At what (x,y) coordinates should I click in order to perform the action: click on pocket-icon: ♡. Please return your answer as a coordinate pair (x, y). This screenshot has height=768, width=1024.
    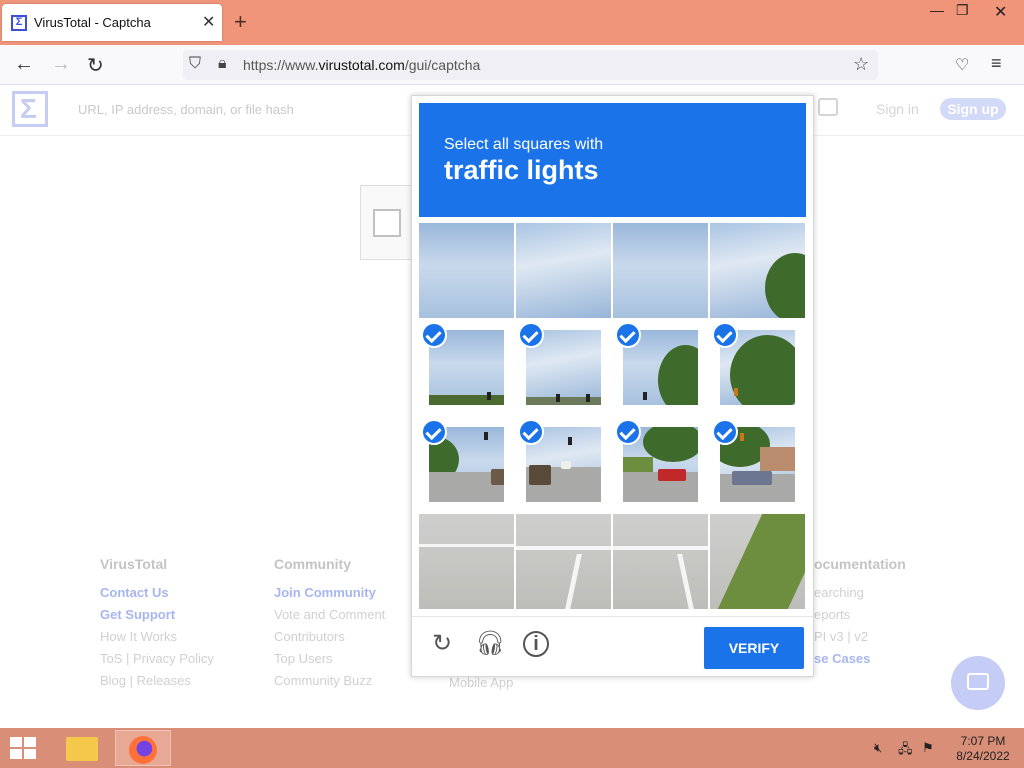
    Looking at the image, I should click on (962, 65).